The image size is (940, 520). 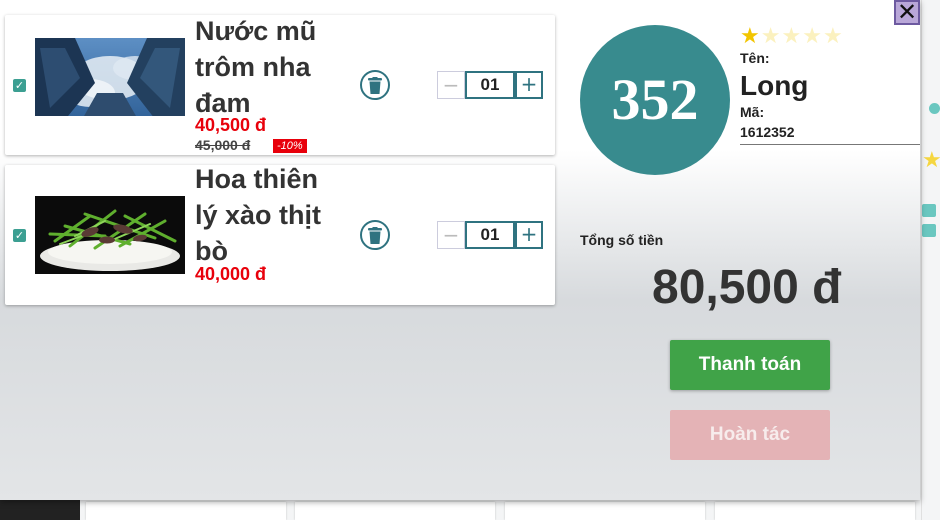 What do you see at coordinates (750, 36) in the screenshot?
I see `star-filled-icon: ★` at bounding box center [750, 36].